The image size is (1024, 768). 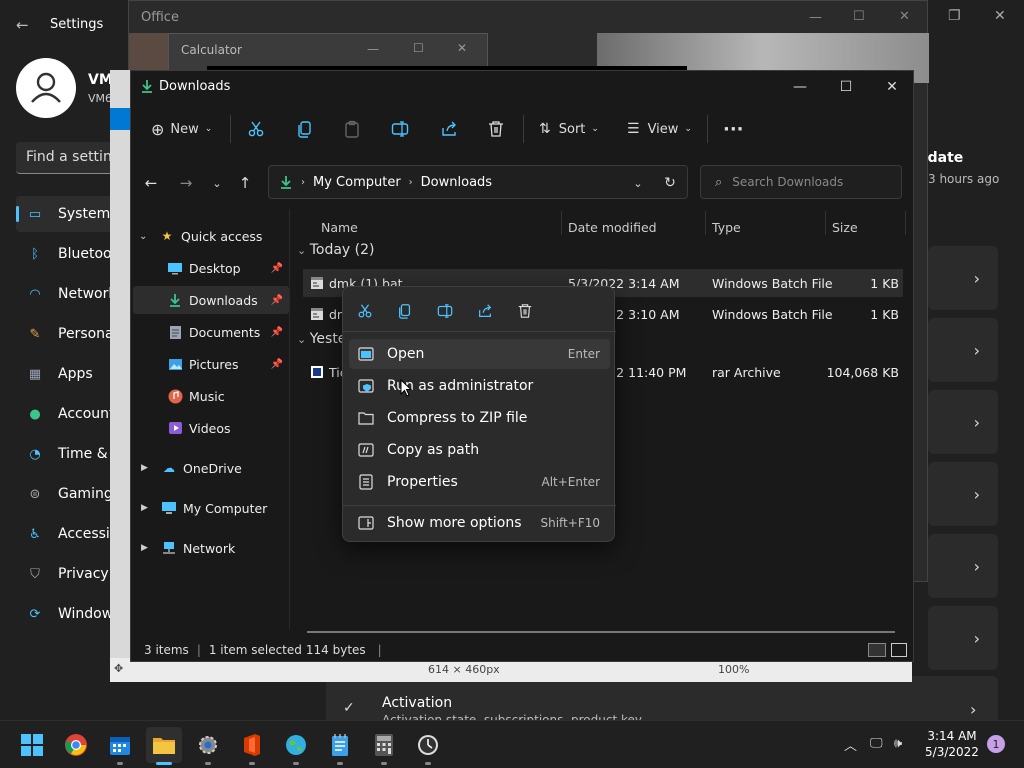 I want to click on column-header-date: Date modified, so click(x=612, y=227).